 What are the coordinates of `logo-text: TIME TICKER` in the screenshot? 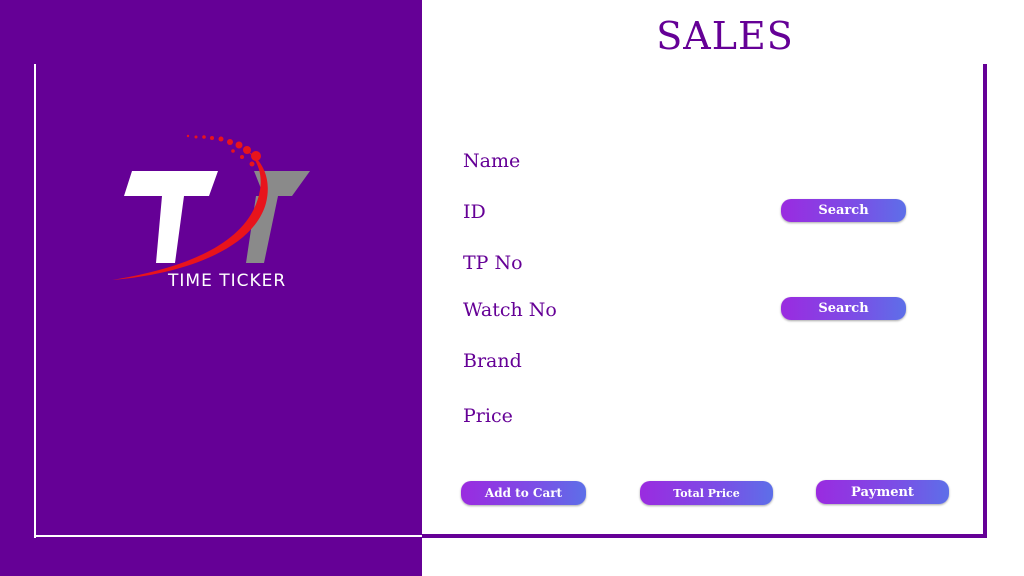 It's located at (226, 281).